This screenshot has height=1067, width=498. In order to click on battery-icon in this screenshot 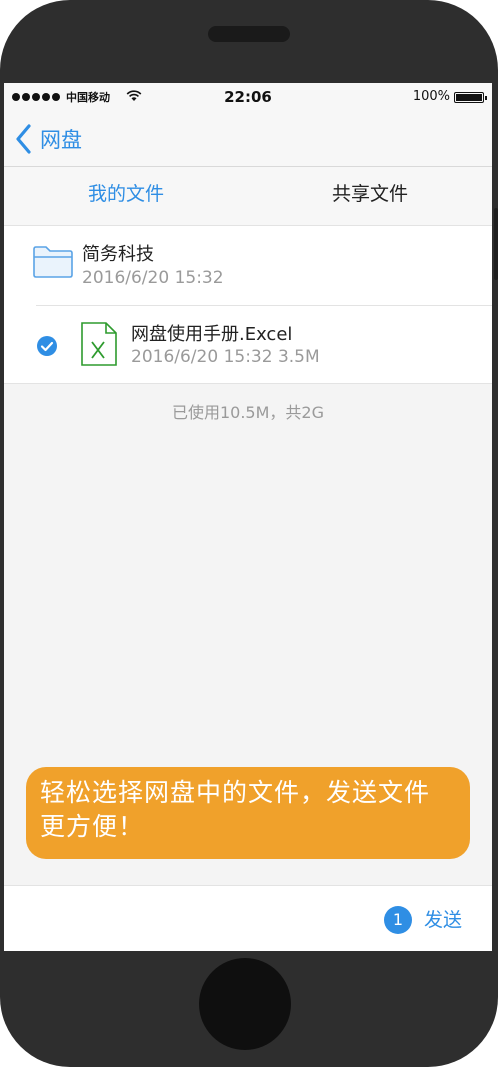, I will do `click(470, 97)`.